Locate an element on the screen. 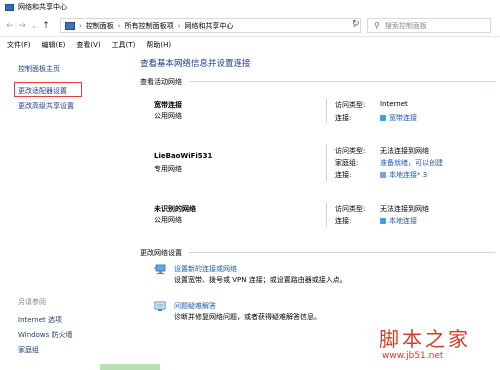 This screenshot has height=370, width=500. homegroup-link: 准备就绪，可以创建 is located at coordinates (411, 163).